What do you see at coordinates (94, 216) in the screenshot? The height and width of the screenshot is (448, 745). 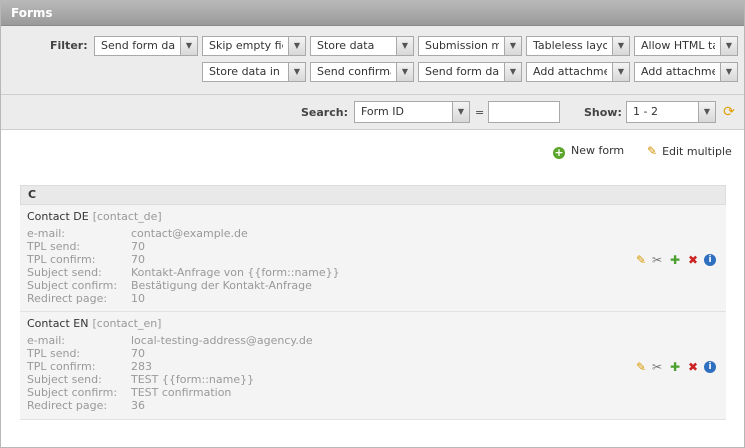 I see `form-name: Contact DE [contact_de]` at bounding box center [94, 216].